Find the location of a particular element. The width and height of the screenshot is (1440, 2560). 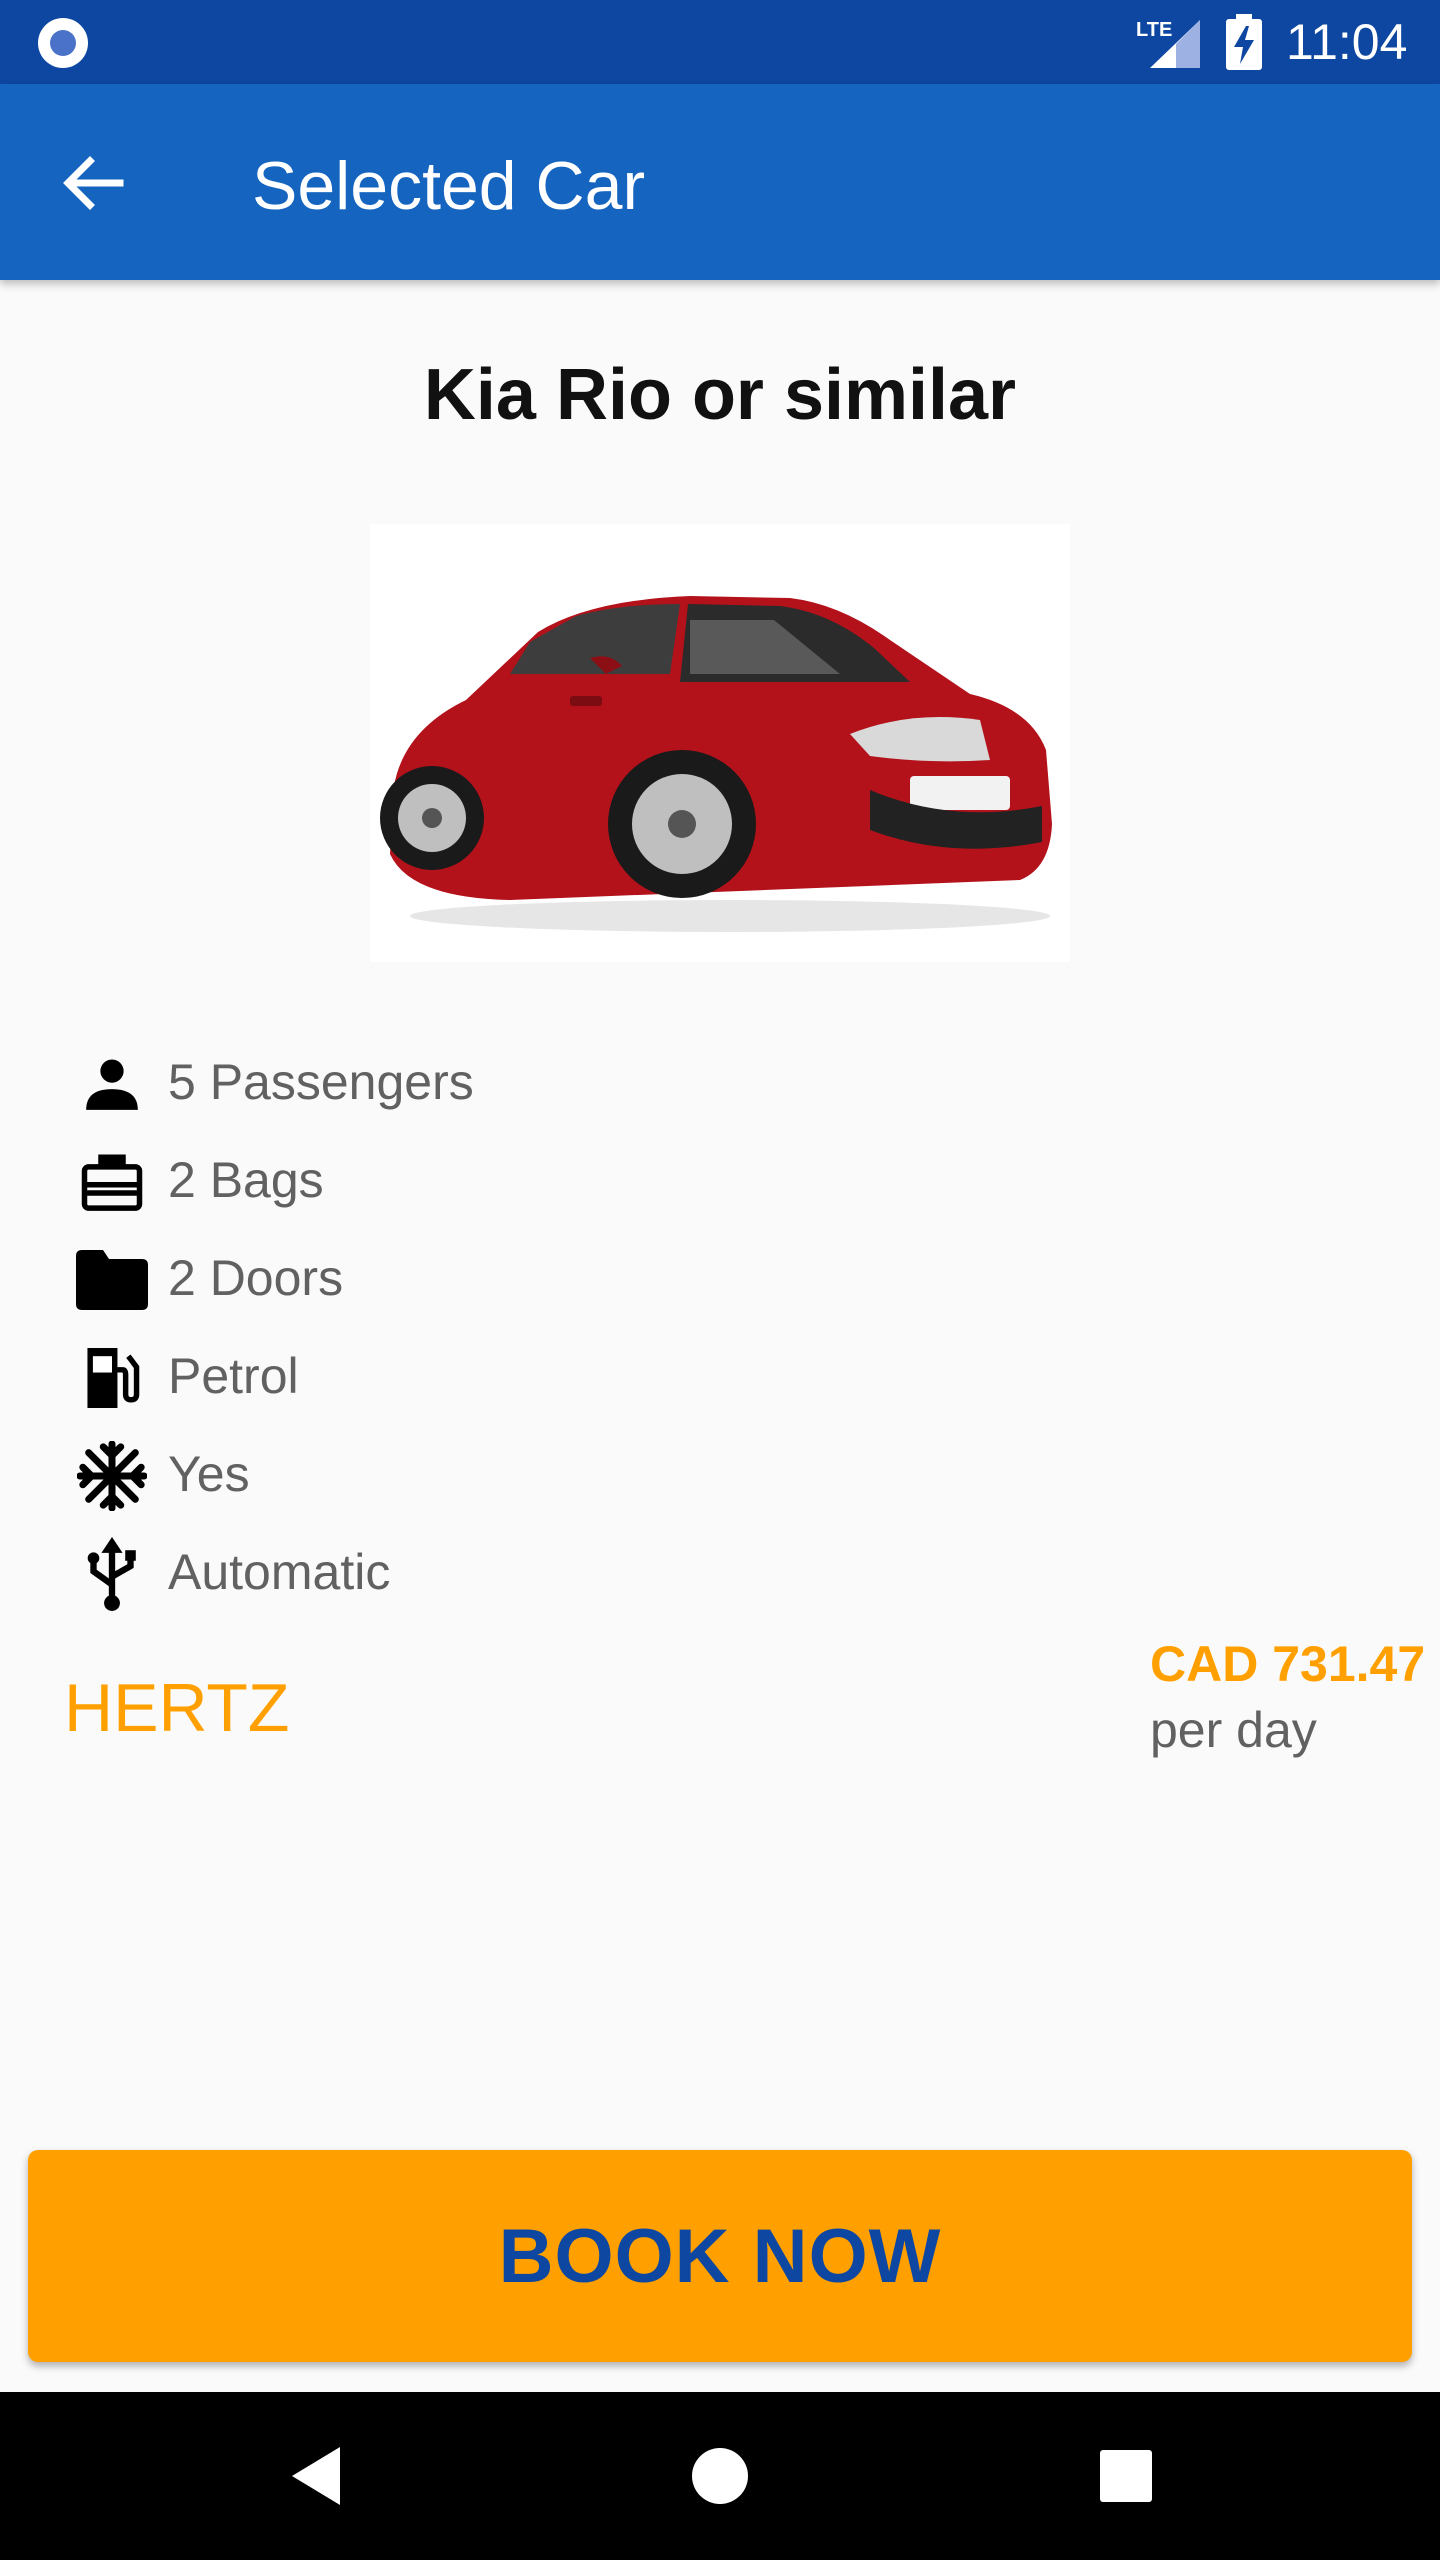

usb-icon is located at coordinates (112, 1574).